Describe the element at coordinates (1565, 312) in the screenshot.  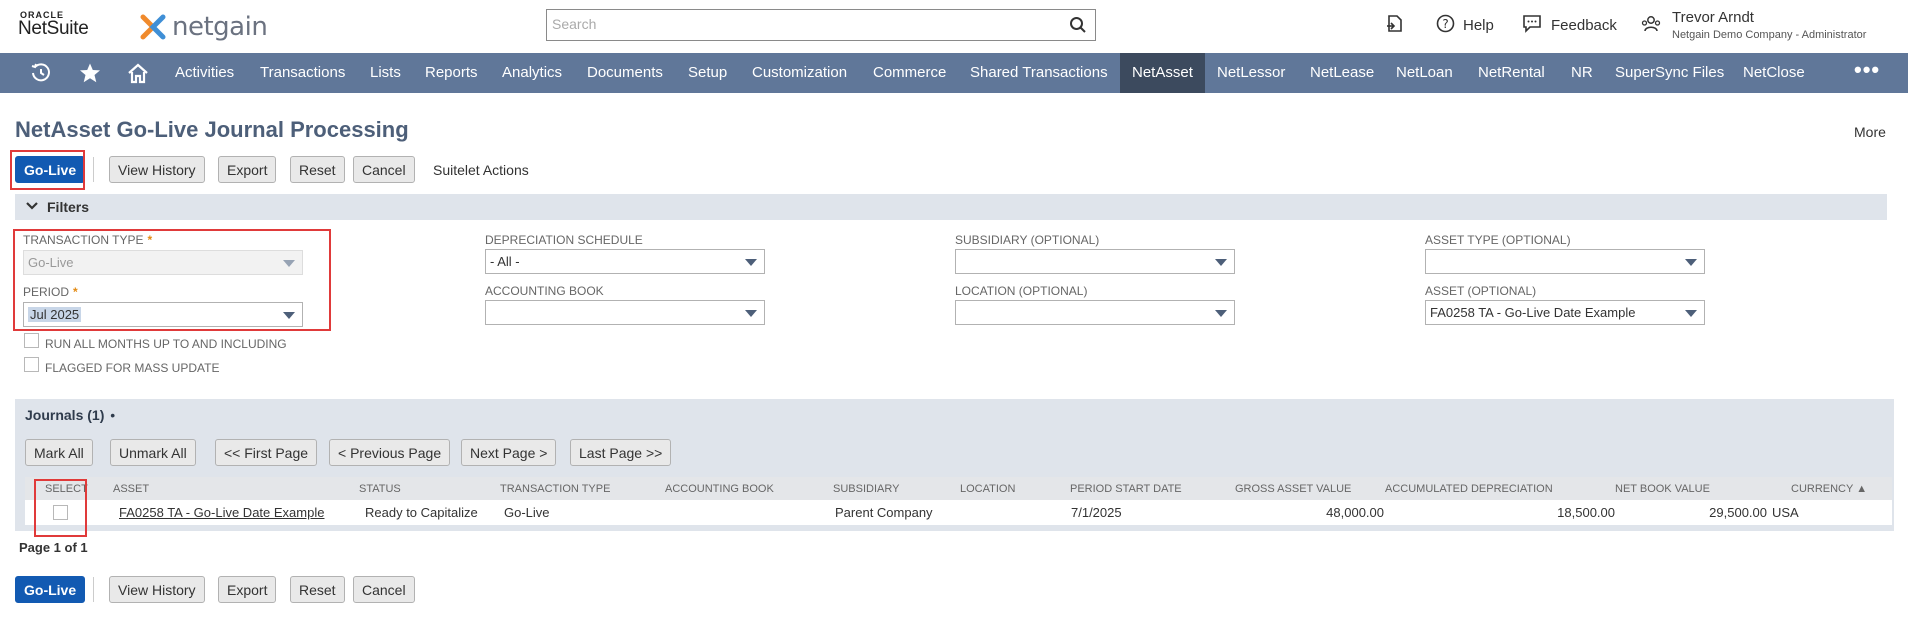
I see `asset-select: FA0258 TA - Go-Live Date Example` at that location.